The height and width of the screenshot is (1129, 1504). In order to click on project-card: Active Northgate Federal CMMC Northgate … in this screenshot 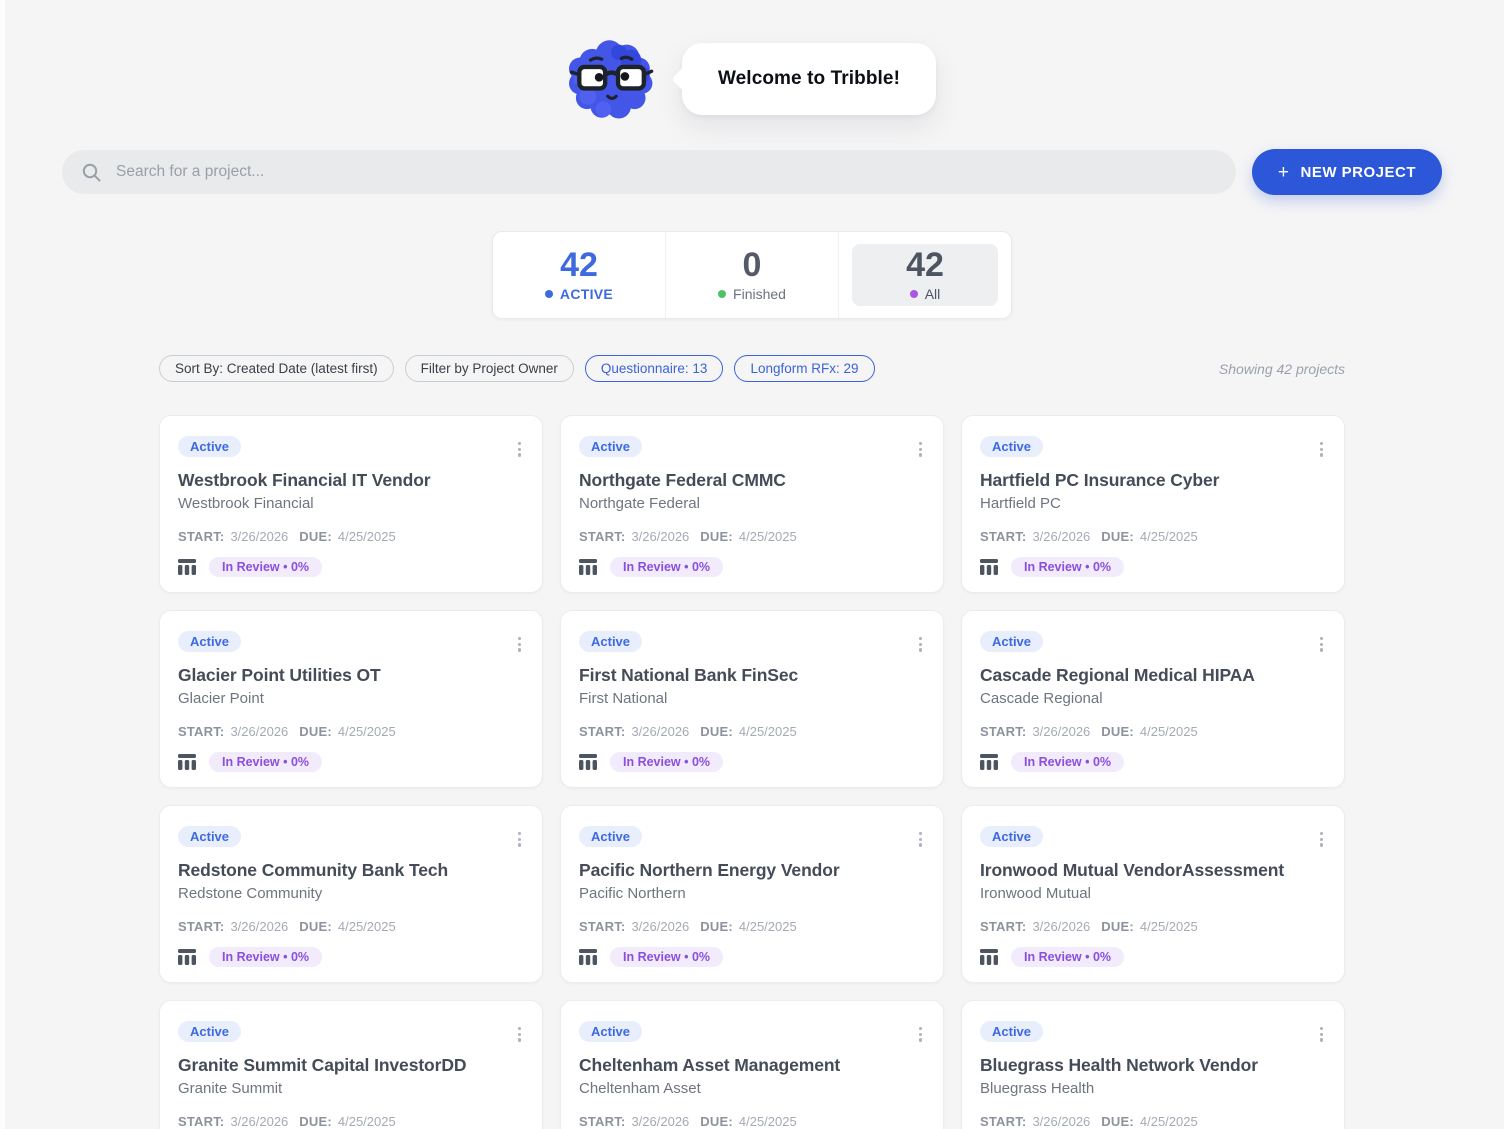, I will do `click(752, 504)`.